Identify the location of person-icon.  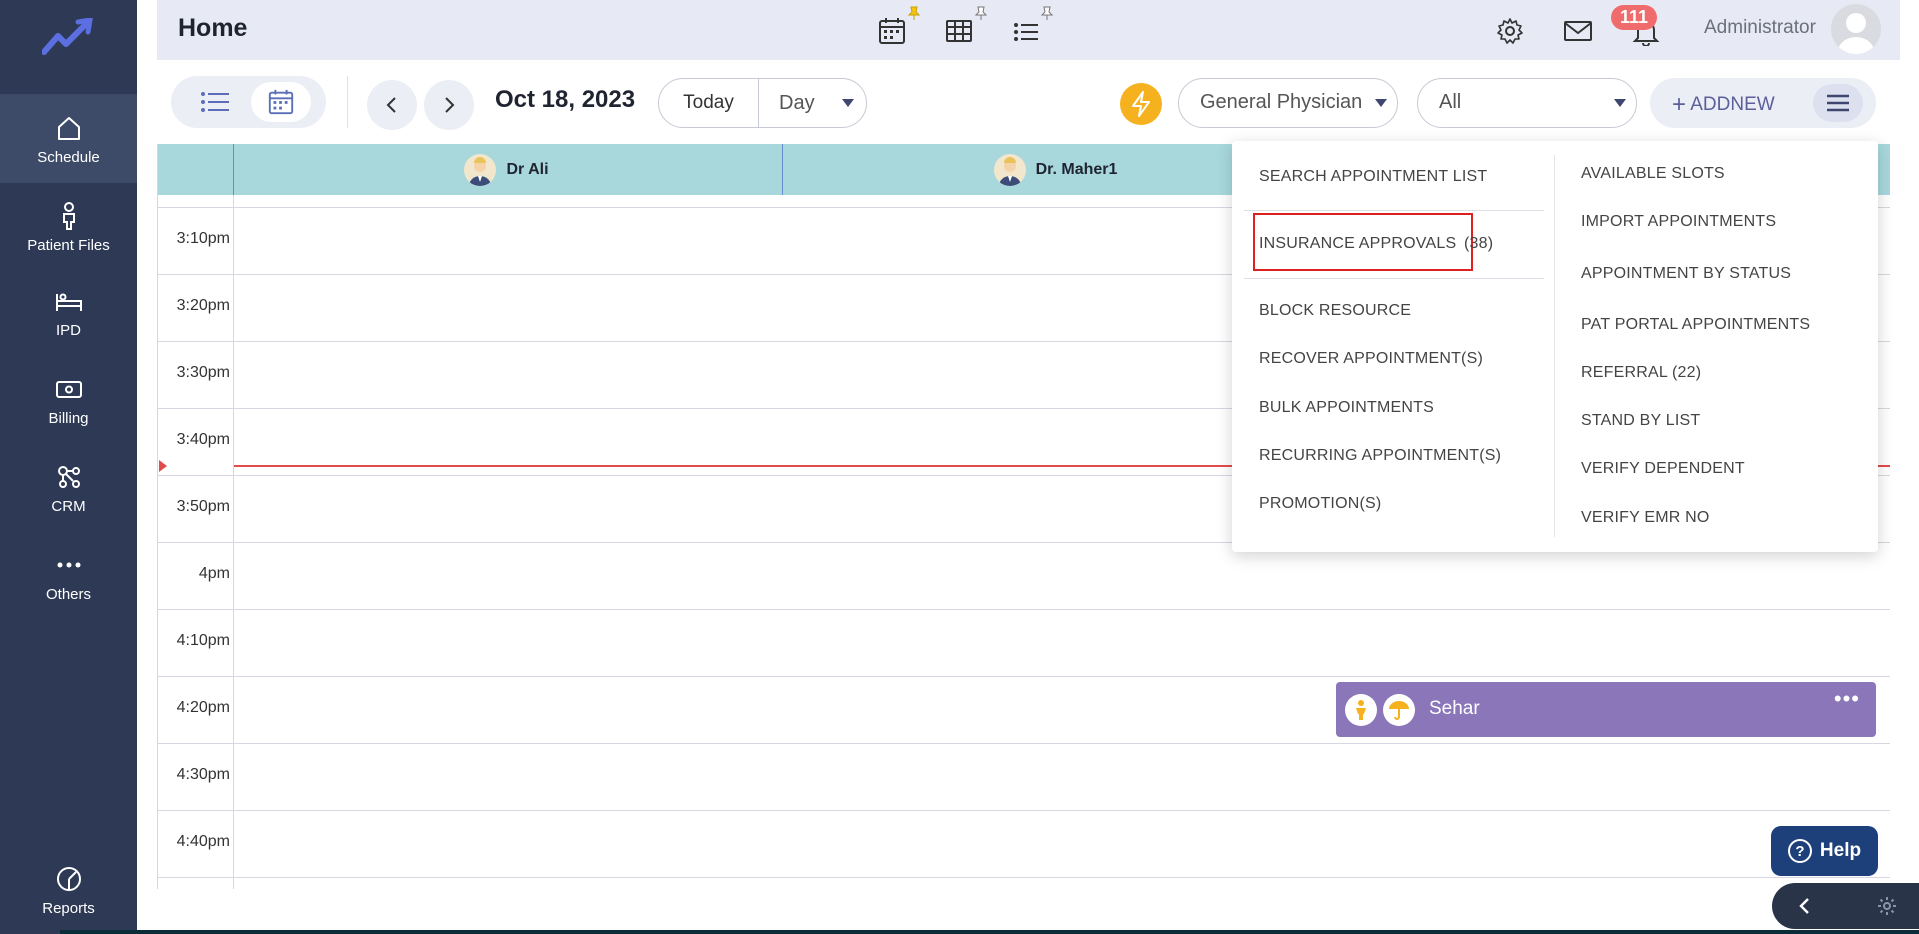
(68, 216).